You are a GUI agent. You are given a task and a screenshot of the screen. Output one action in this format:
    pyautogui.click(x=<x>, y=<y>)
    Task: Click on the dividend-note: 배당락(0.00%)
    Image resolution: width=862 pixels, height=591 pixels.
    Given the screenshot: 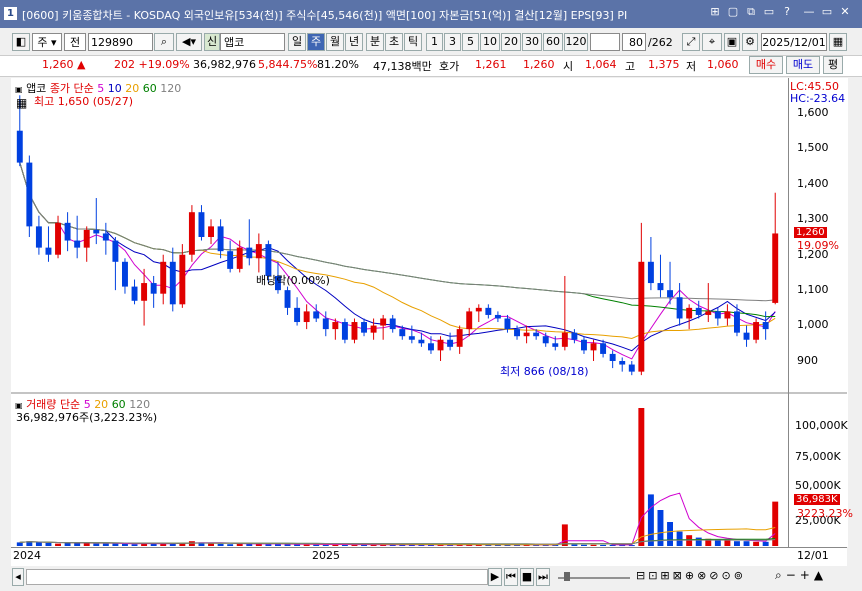 What is the action you would take?
    pyautogui.click(x=293, y=280)
    